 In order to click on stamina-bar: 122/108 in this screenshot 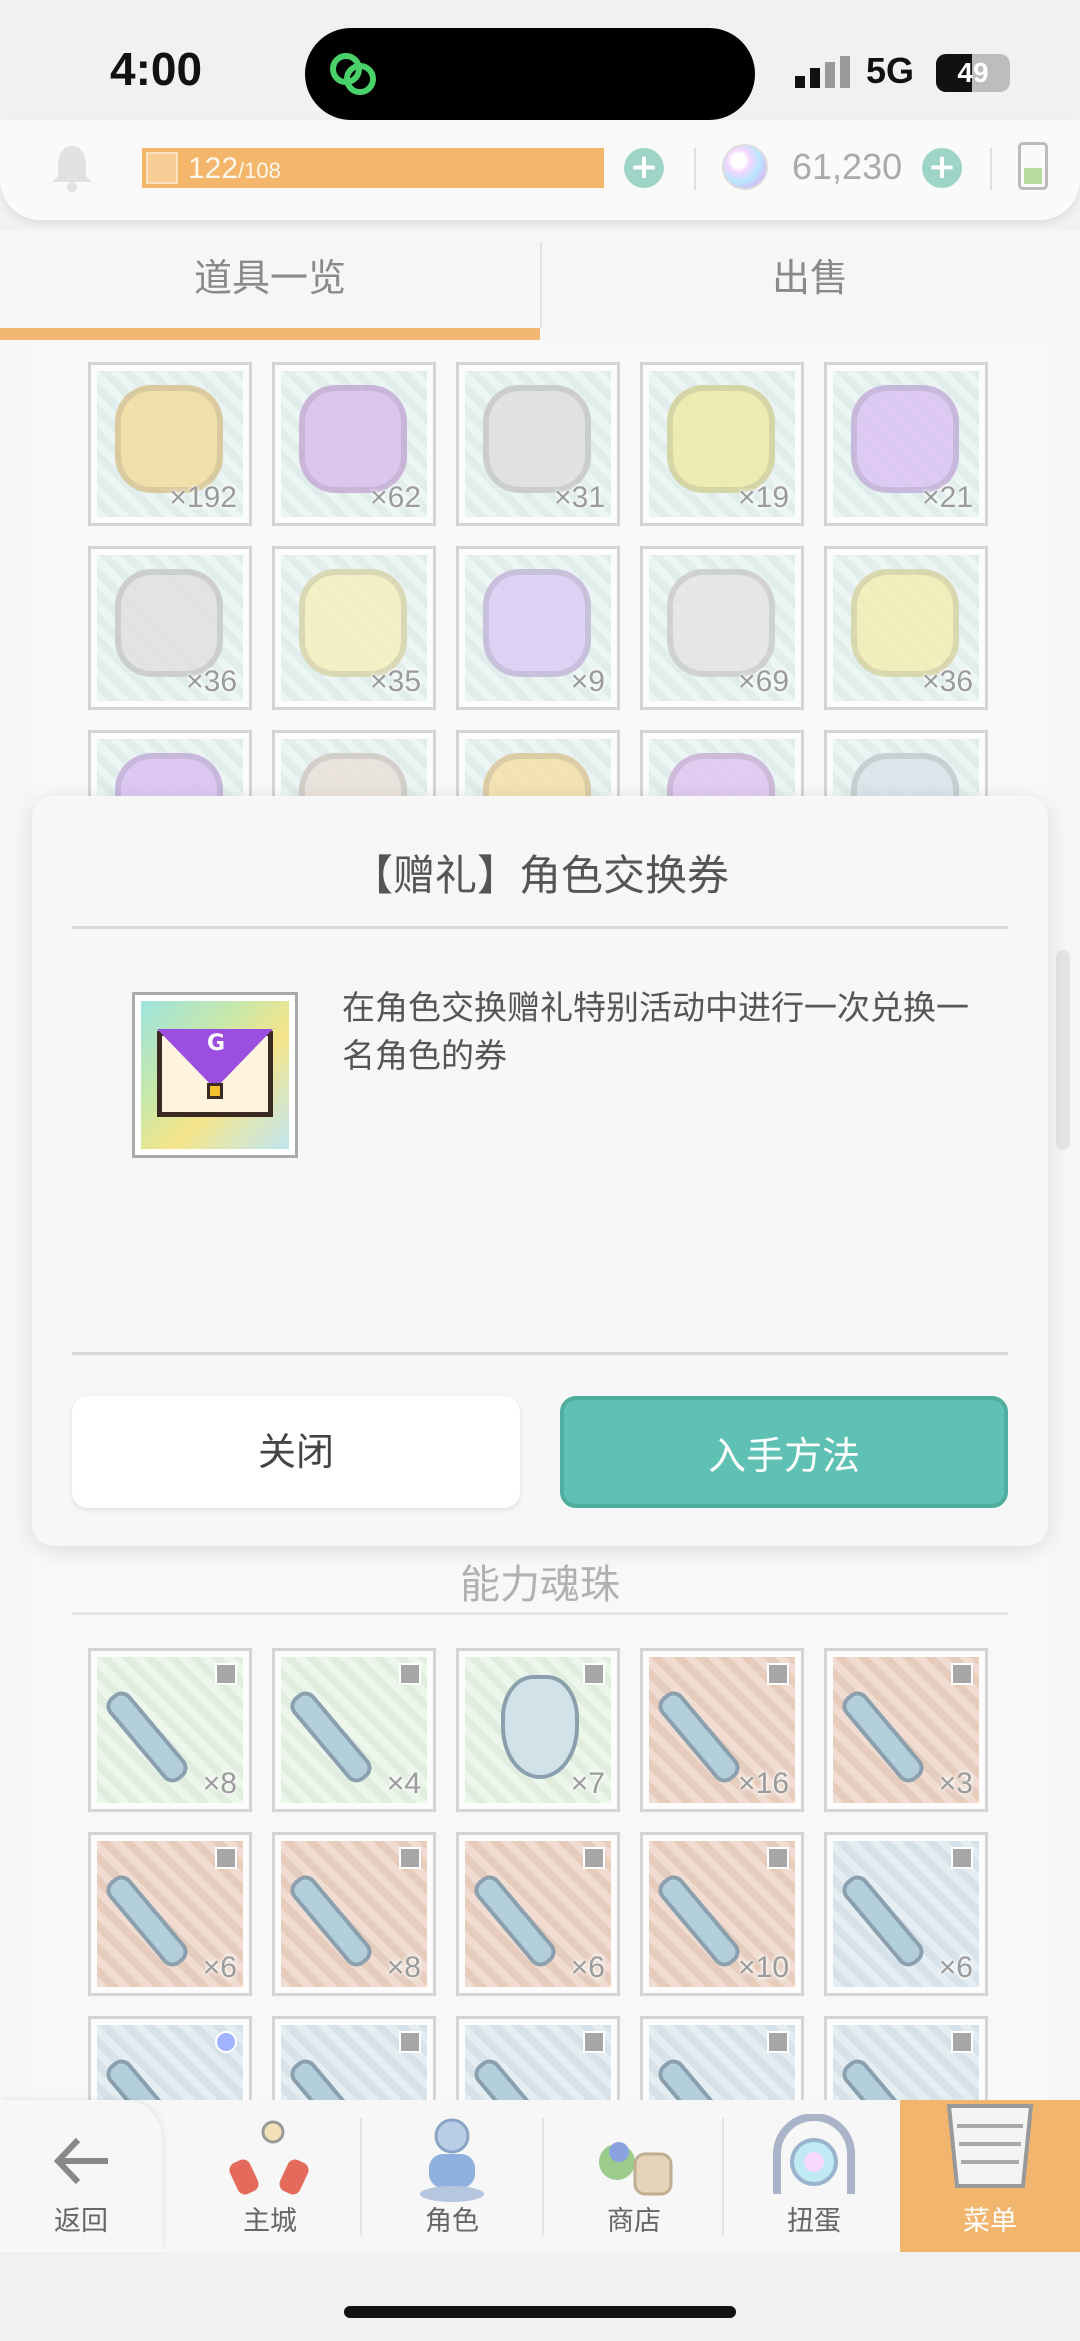, I will do `click(373, 168)`.